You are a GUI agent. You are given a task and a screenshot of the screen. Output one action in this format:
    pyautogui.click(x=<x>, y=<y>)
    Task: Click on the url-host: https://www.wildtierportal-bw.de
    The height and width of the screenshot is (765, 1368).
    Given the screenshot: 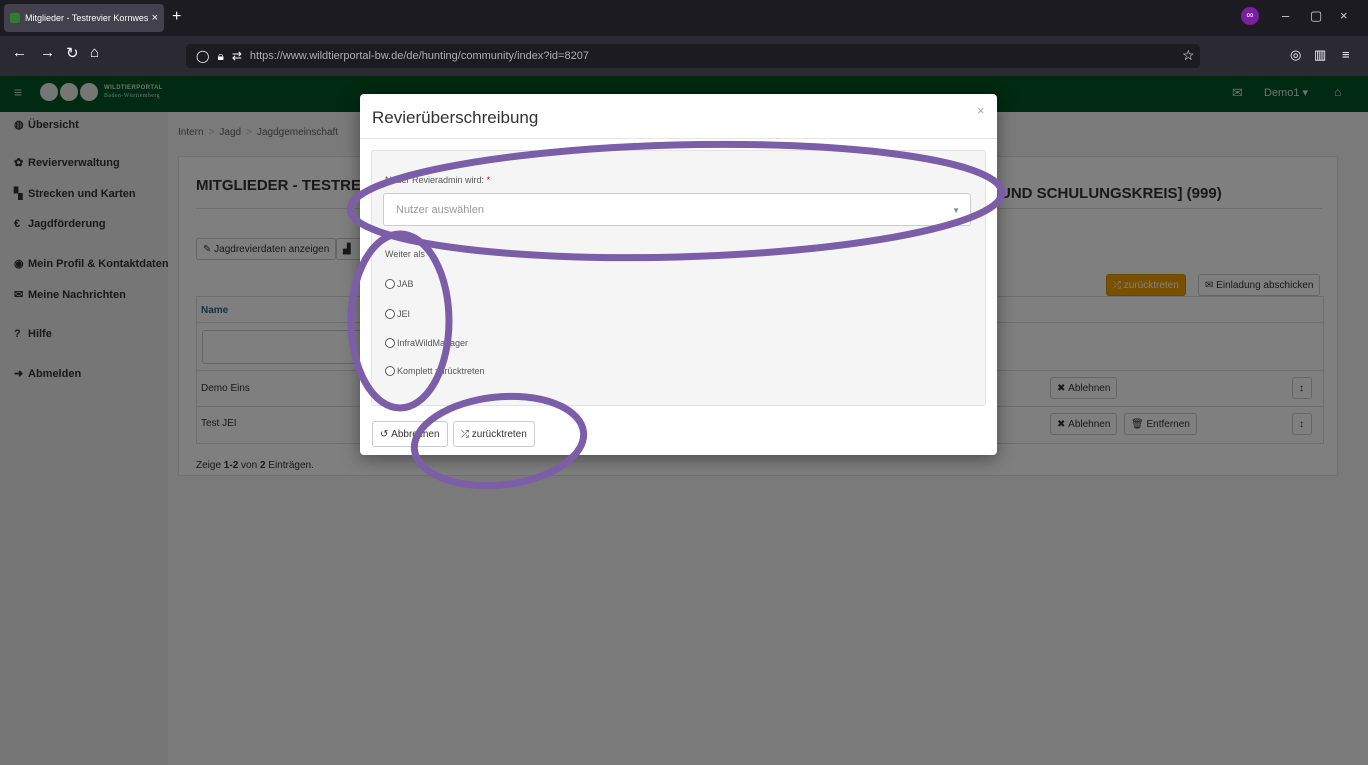 What is the action you would take?
    pyautogui.click(x=326, y=56)
    